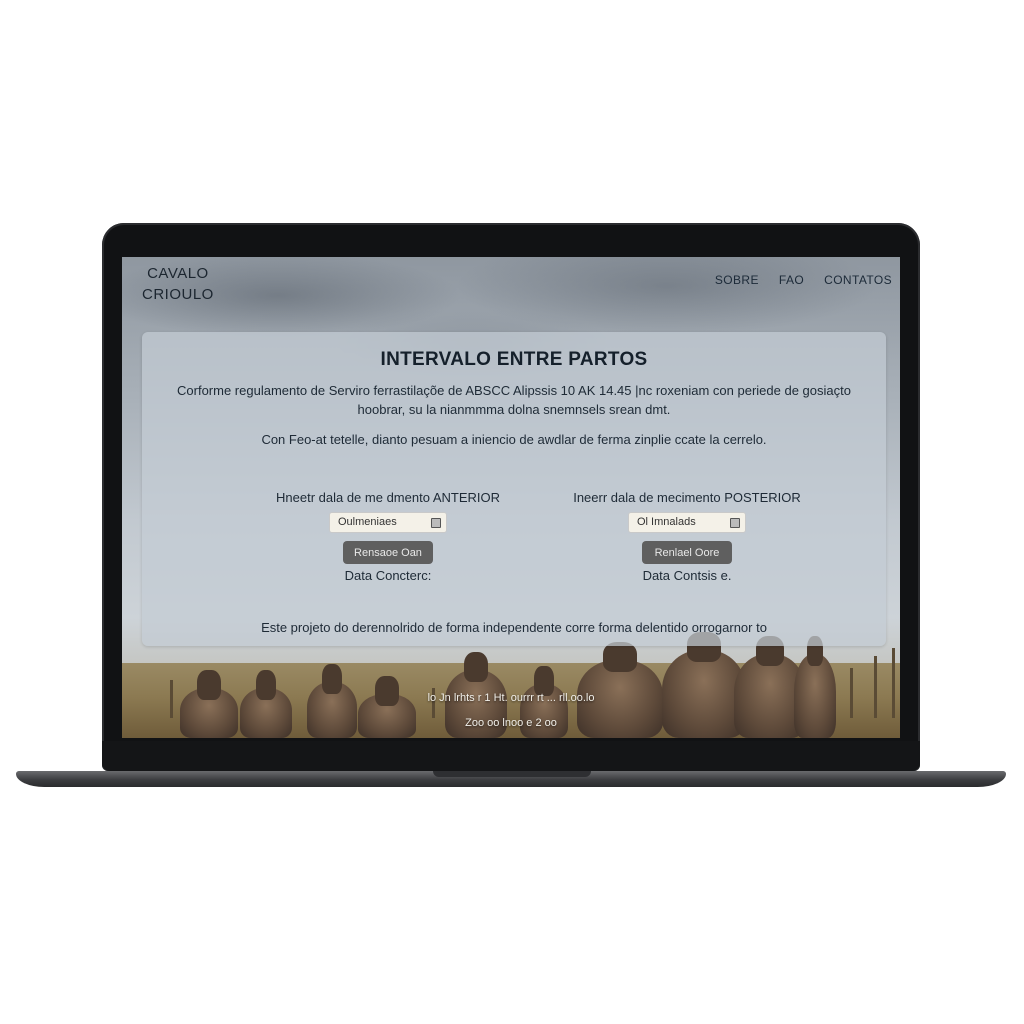 This screenshot has height=1024, width=1024. I want to click on nav-link-sobre: SOBRE, so click(737, 280).